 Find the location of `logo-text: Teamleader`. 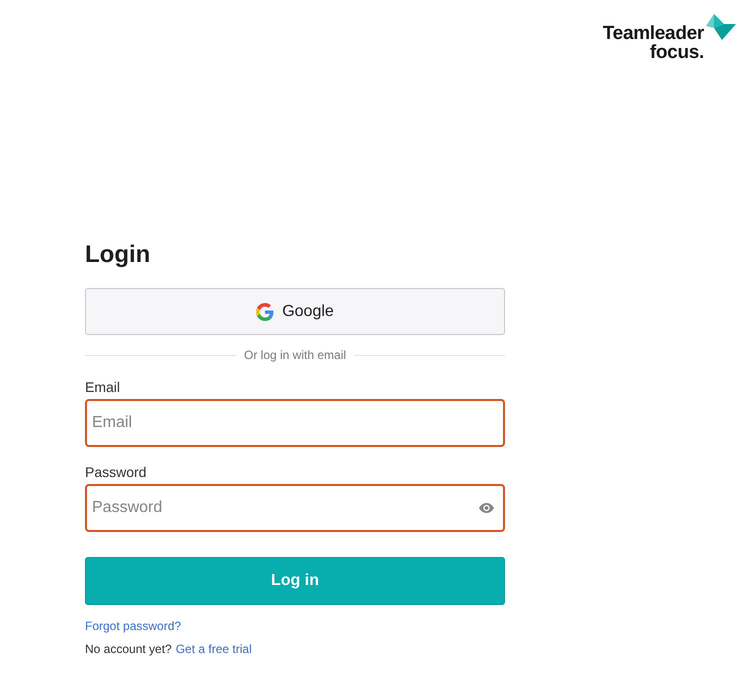

logo-text: Teamleader is located at coordinates (653, 33).